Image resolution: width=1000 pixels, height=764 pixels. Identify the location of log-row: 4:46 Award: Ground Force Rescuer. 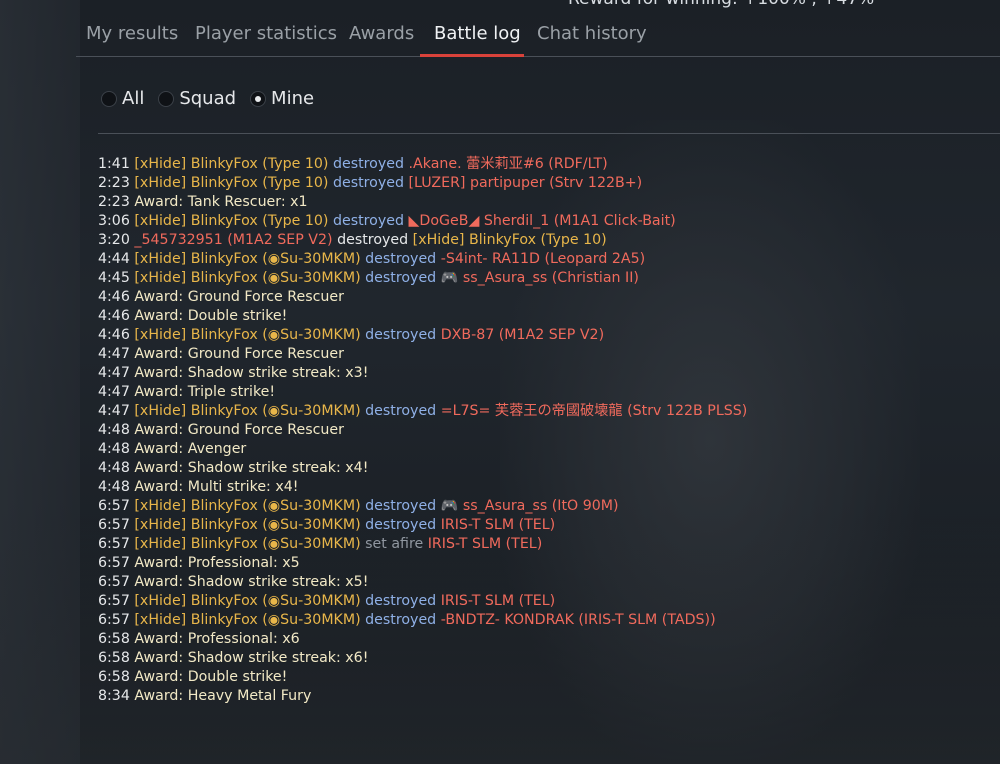
(538, 297).